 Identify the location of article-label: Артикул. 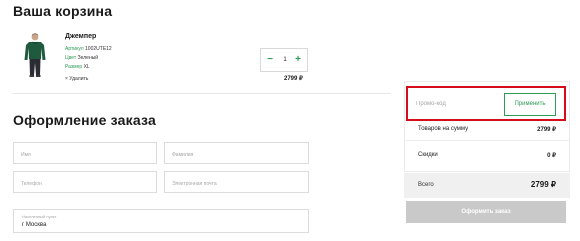
(74, 49).